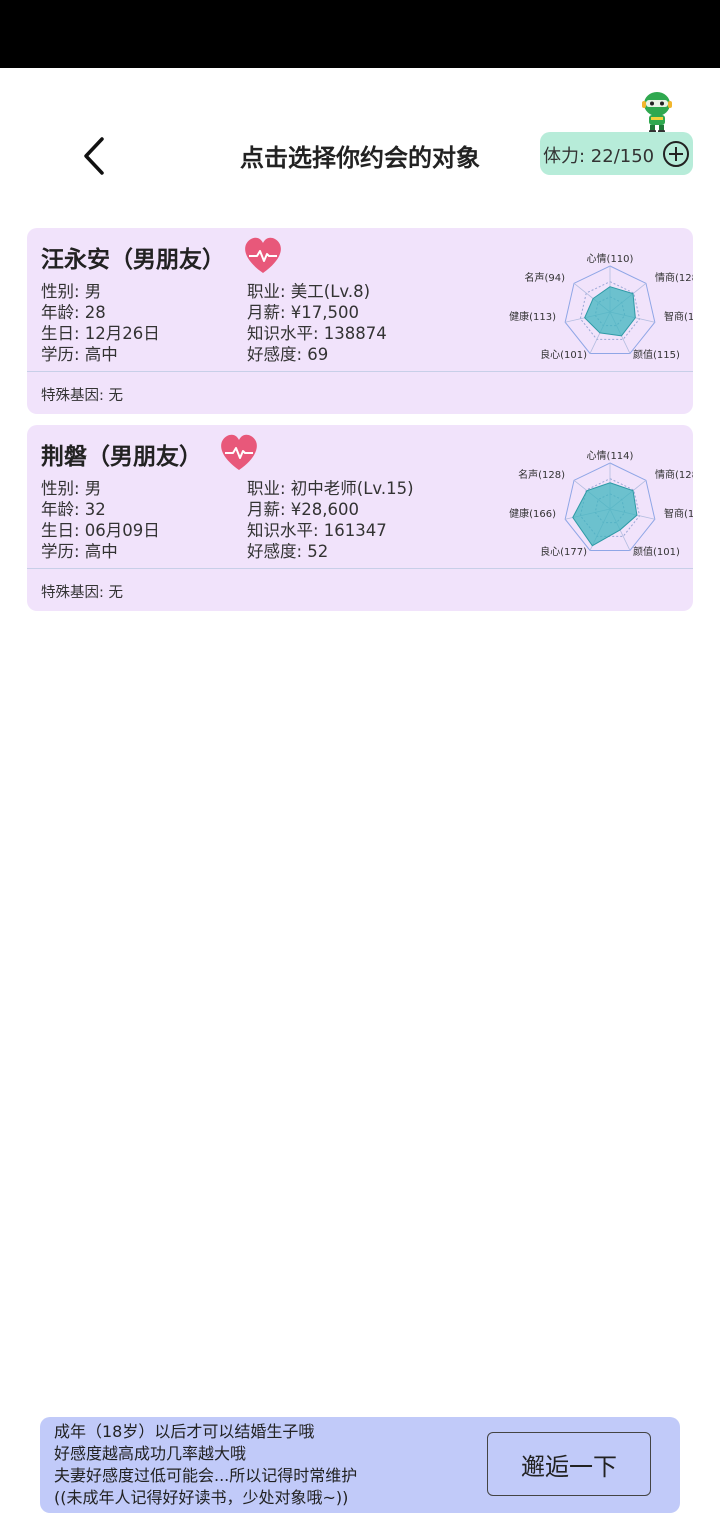 This screenshot has width=720, height=1540. Describe the element at coordinates (150, 1453) in the screenshot. I see `tip-line: 好感度越高成功几率越大哦` at that location.